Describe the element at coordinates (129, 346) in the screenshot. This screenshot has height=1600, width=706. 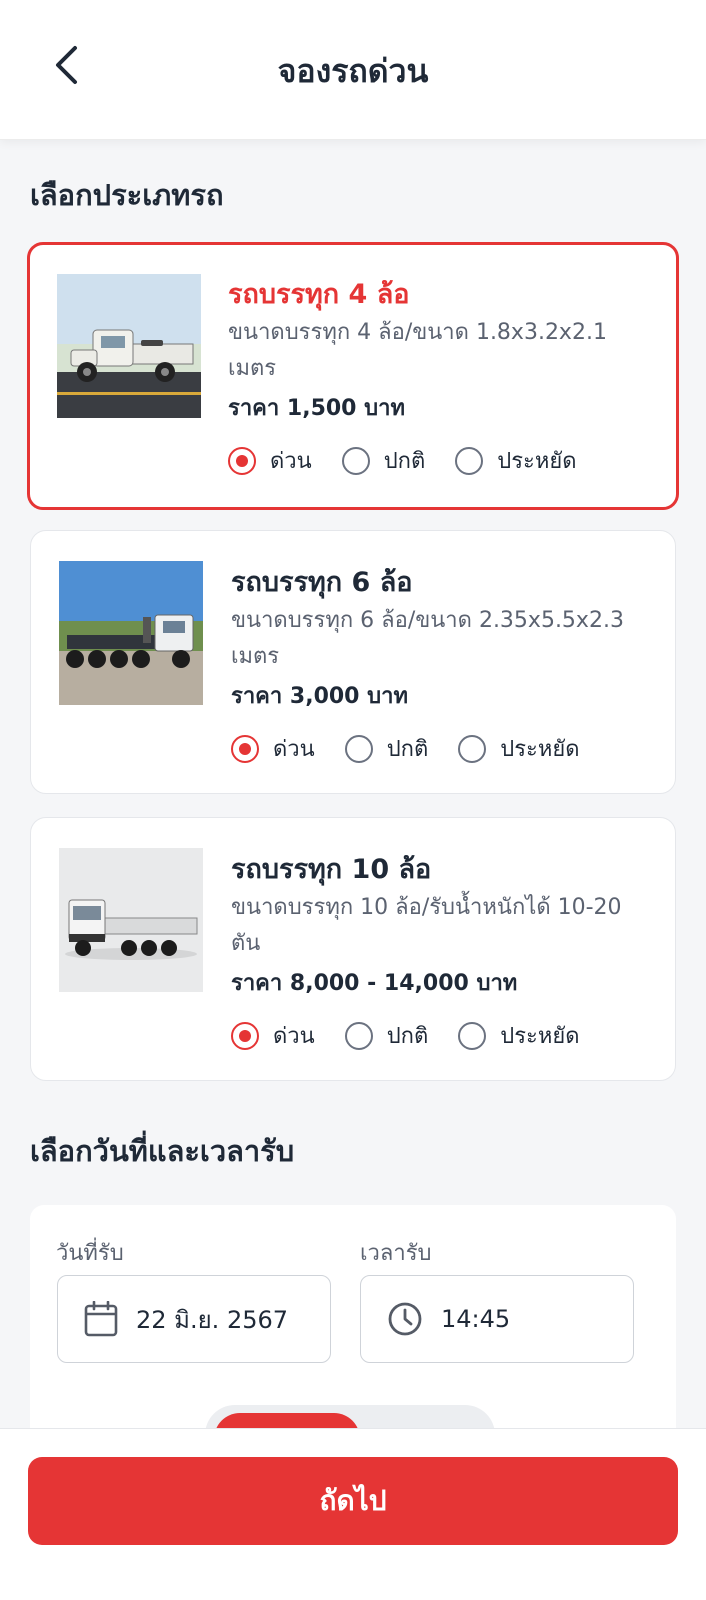
I see `truck-4-wheel-image` at that location.